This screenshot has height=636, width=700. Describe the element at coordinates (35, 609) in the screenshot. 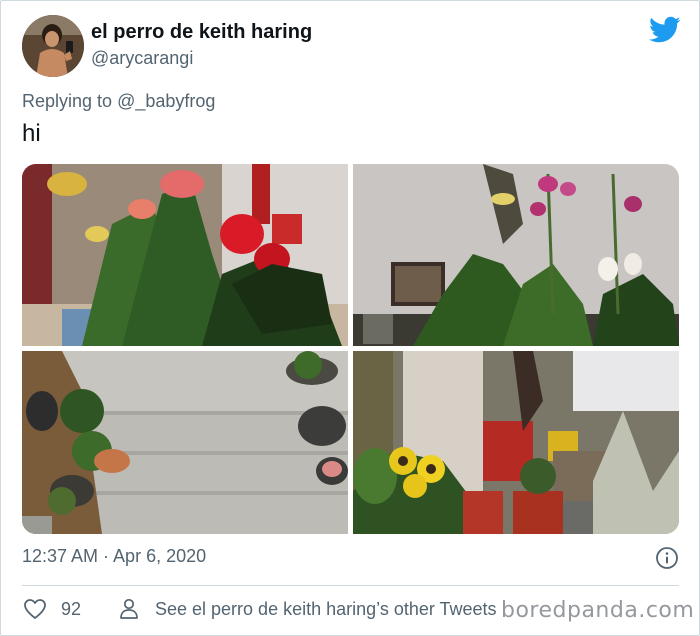

I see `heart-icon` at that location.